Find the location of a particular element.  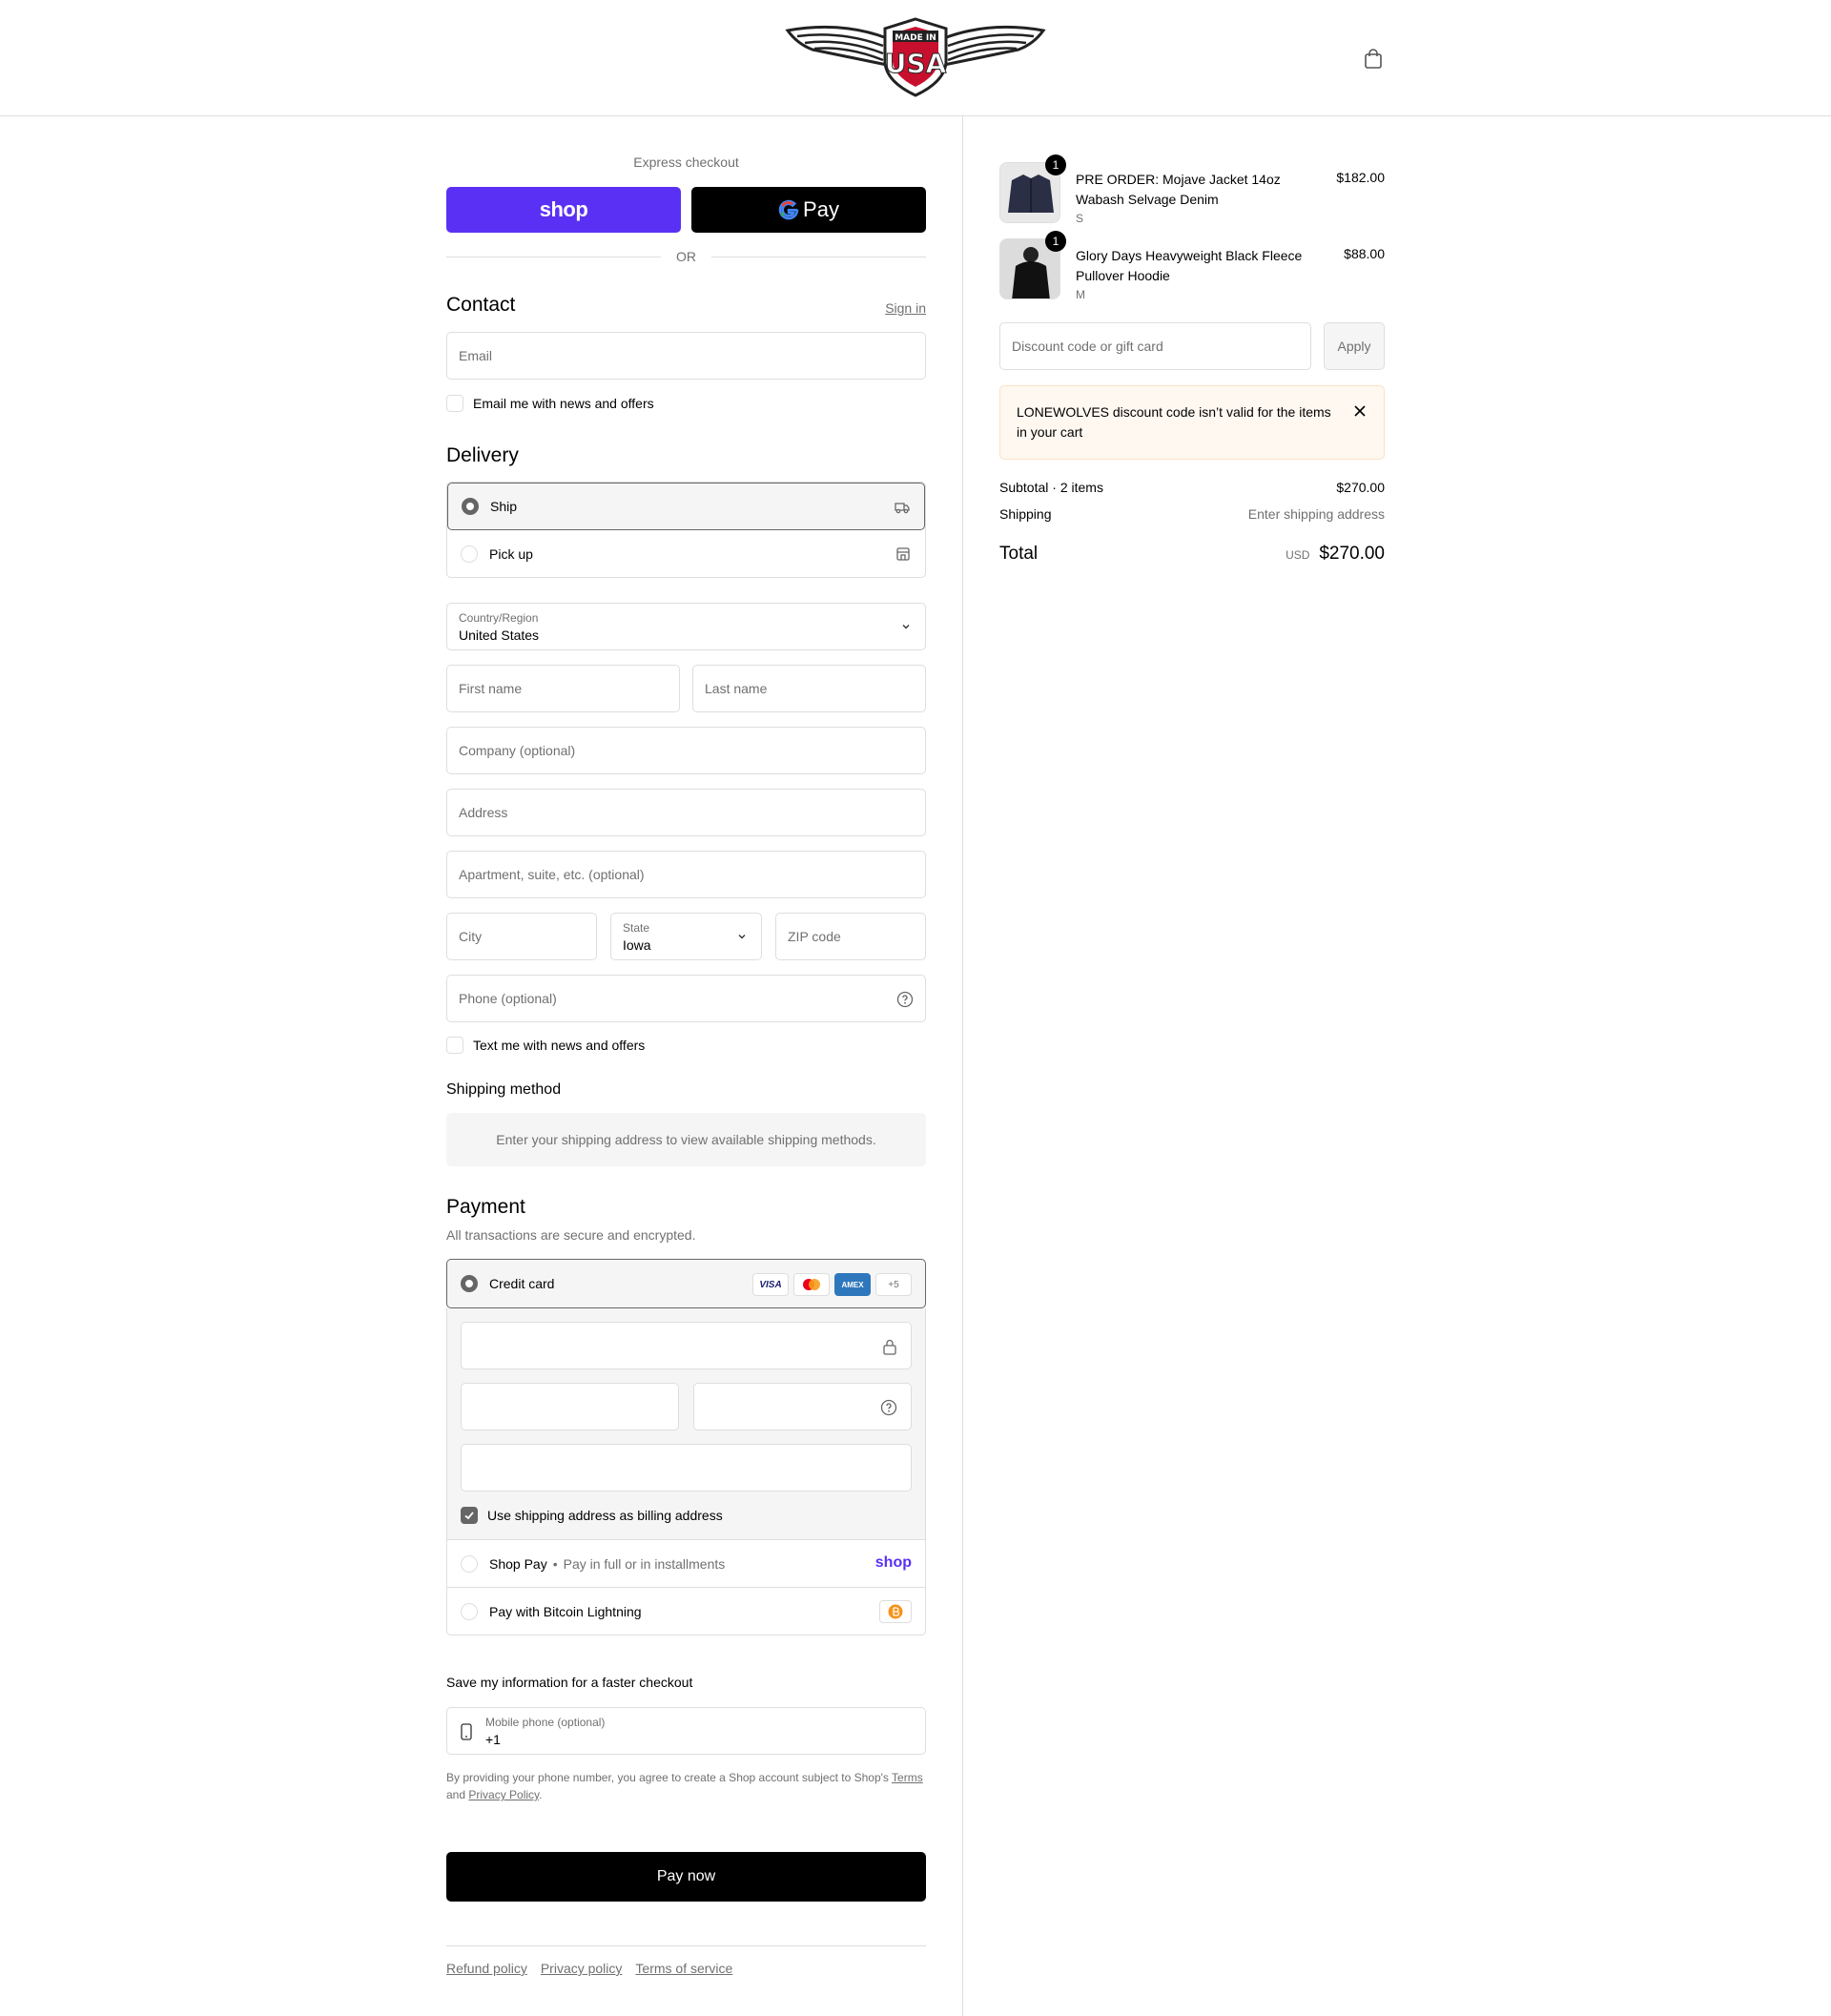

refund-policy-link: Refund policy is located at coordinates (486, 1968).